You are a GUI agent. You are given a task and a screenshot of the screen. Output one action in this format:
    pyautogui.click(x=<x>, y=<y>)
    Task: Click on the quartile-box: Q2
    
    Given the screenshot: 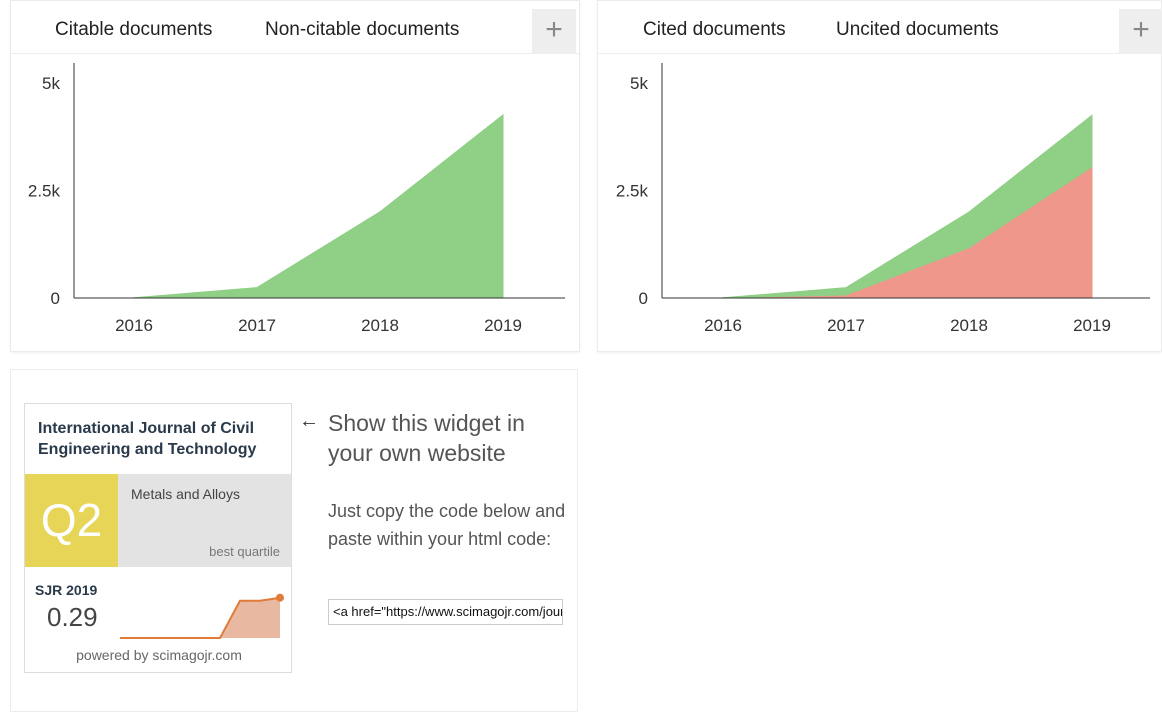 What is the action you would take?
    pyautogui.click(x=71, y=520)
    